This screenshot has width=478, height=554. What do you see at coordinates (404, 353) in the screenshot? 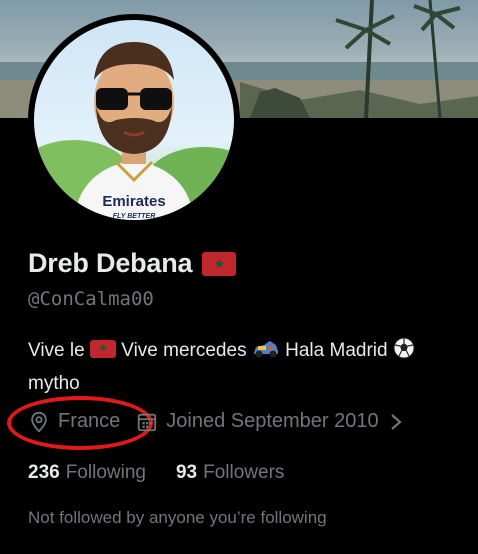
I see `soccer-ball-icon` at bounding box center [404, 353].